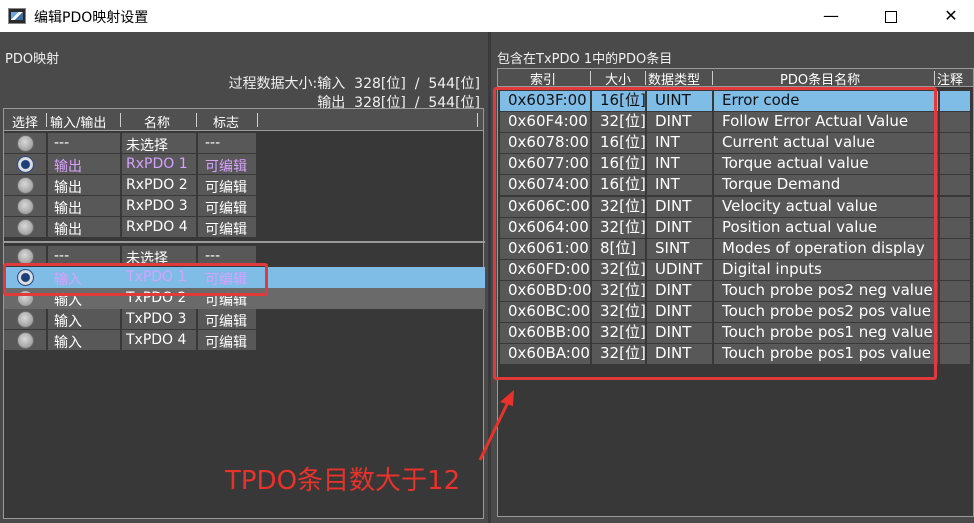 The width and height of the screenshot is (974, 523). Describe the element at coordinates (674, 80) in the screenshot. I see `header-type: 数据类型` at that location.